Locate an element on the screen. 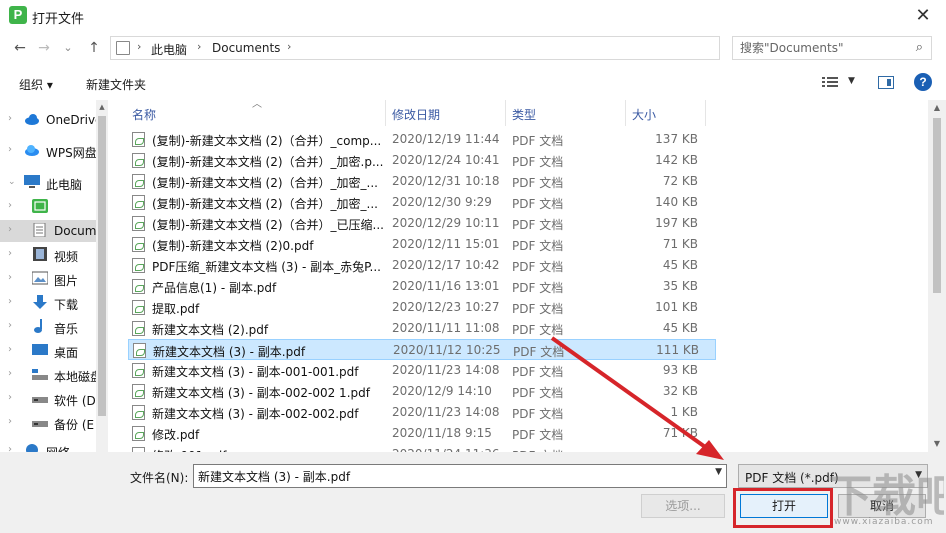 The image size is (946, 533). new-folder-button: 新建文件夹 is located at coordinates (116, 84).